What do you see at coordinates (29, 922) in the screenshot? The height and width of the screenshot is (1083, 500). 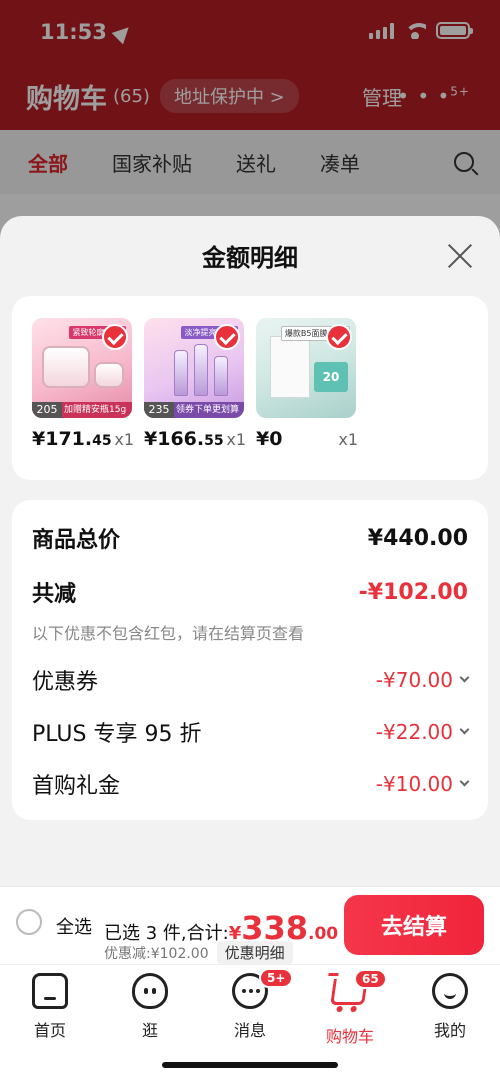 I see `select-all-radio` at bounding box center [29, 922].